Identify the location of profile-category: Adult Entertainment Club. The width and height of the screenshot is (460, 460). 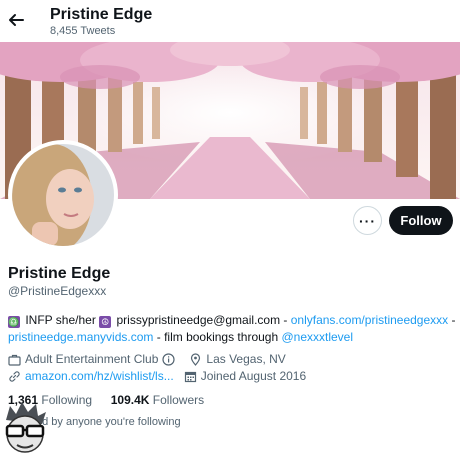
(92, 359).